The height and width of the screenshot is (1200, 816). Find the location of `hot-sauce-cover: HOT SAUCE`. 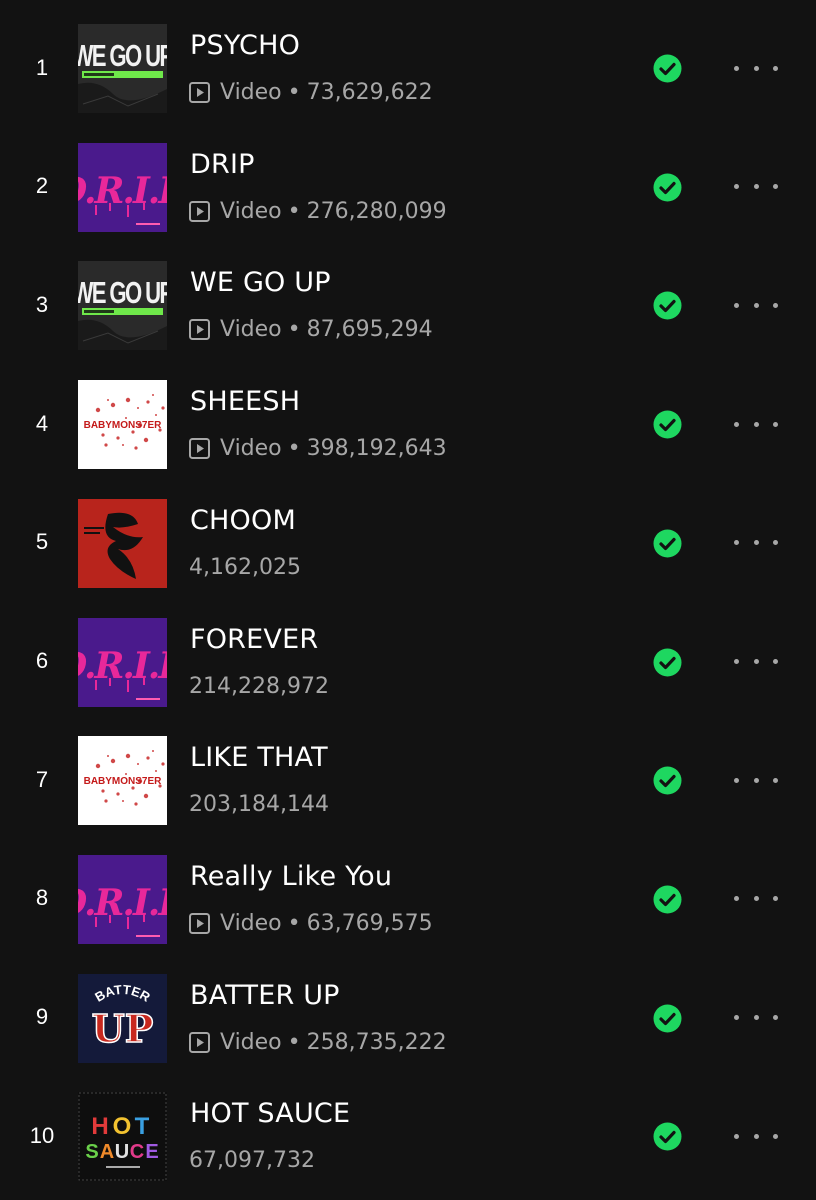

hot-sauce-cover: HOT SAUCE is located at coordinates (122, 1137).